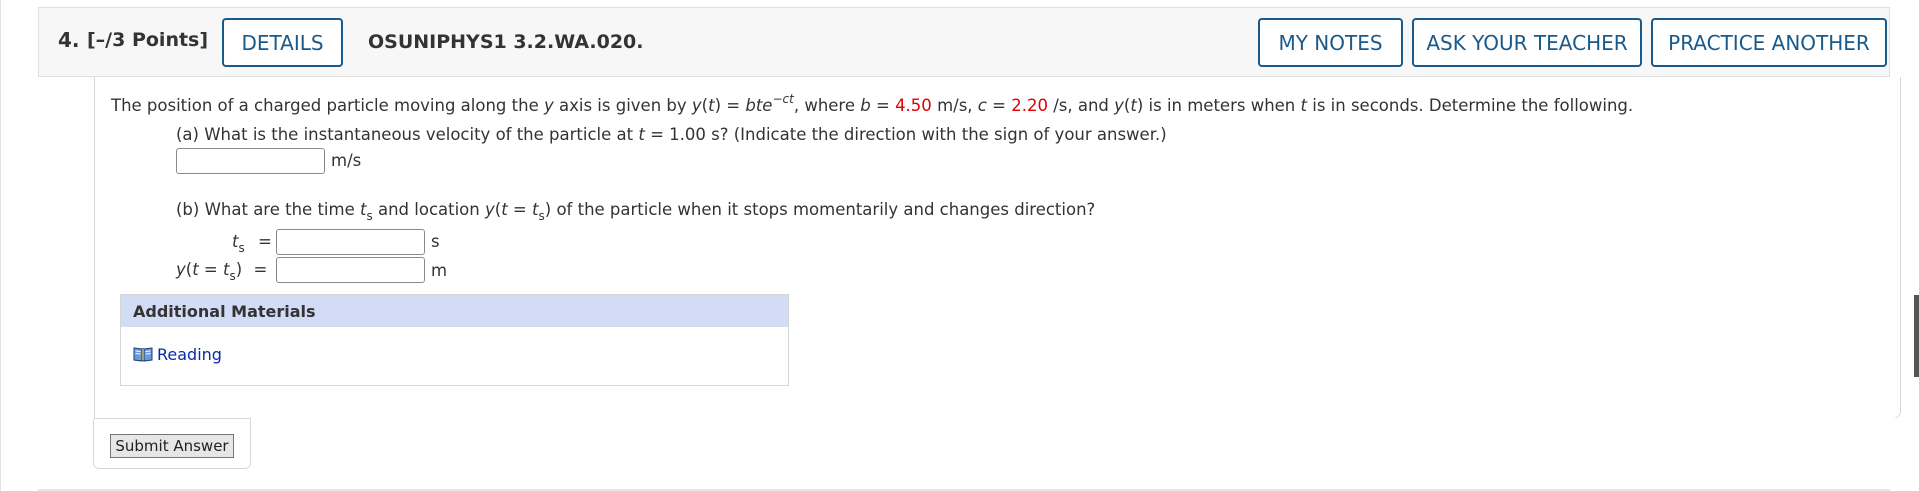 Image resolution: width=1919 pixels, height=491 pixels. What do you see at coordinates (148, 40) in the screenshot?
I see `question-points: [–/3 Points]` at bounding box center [148, 40].